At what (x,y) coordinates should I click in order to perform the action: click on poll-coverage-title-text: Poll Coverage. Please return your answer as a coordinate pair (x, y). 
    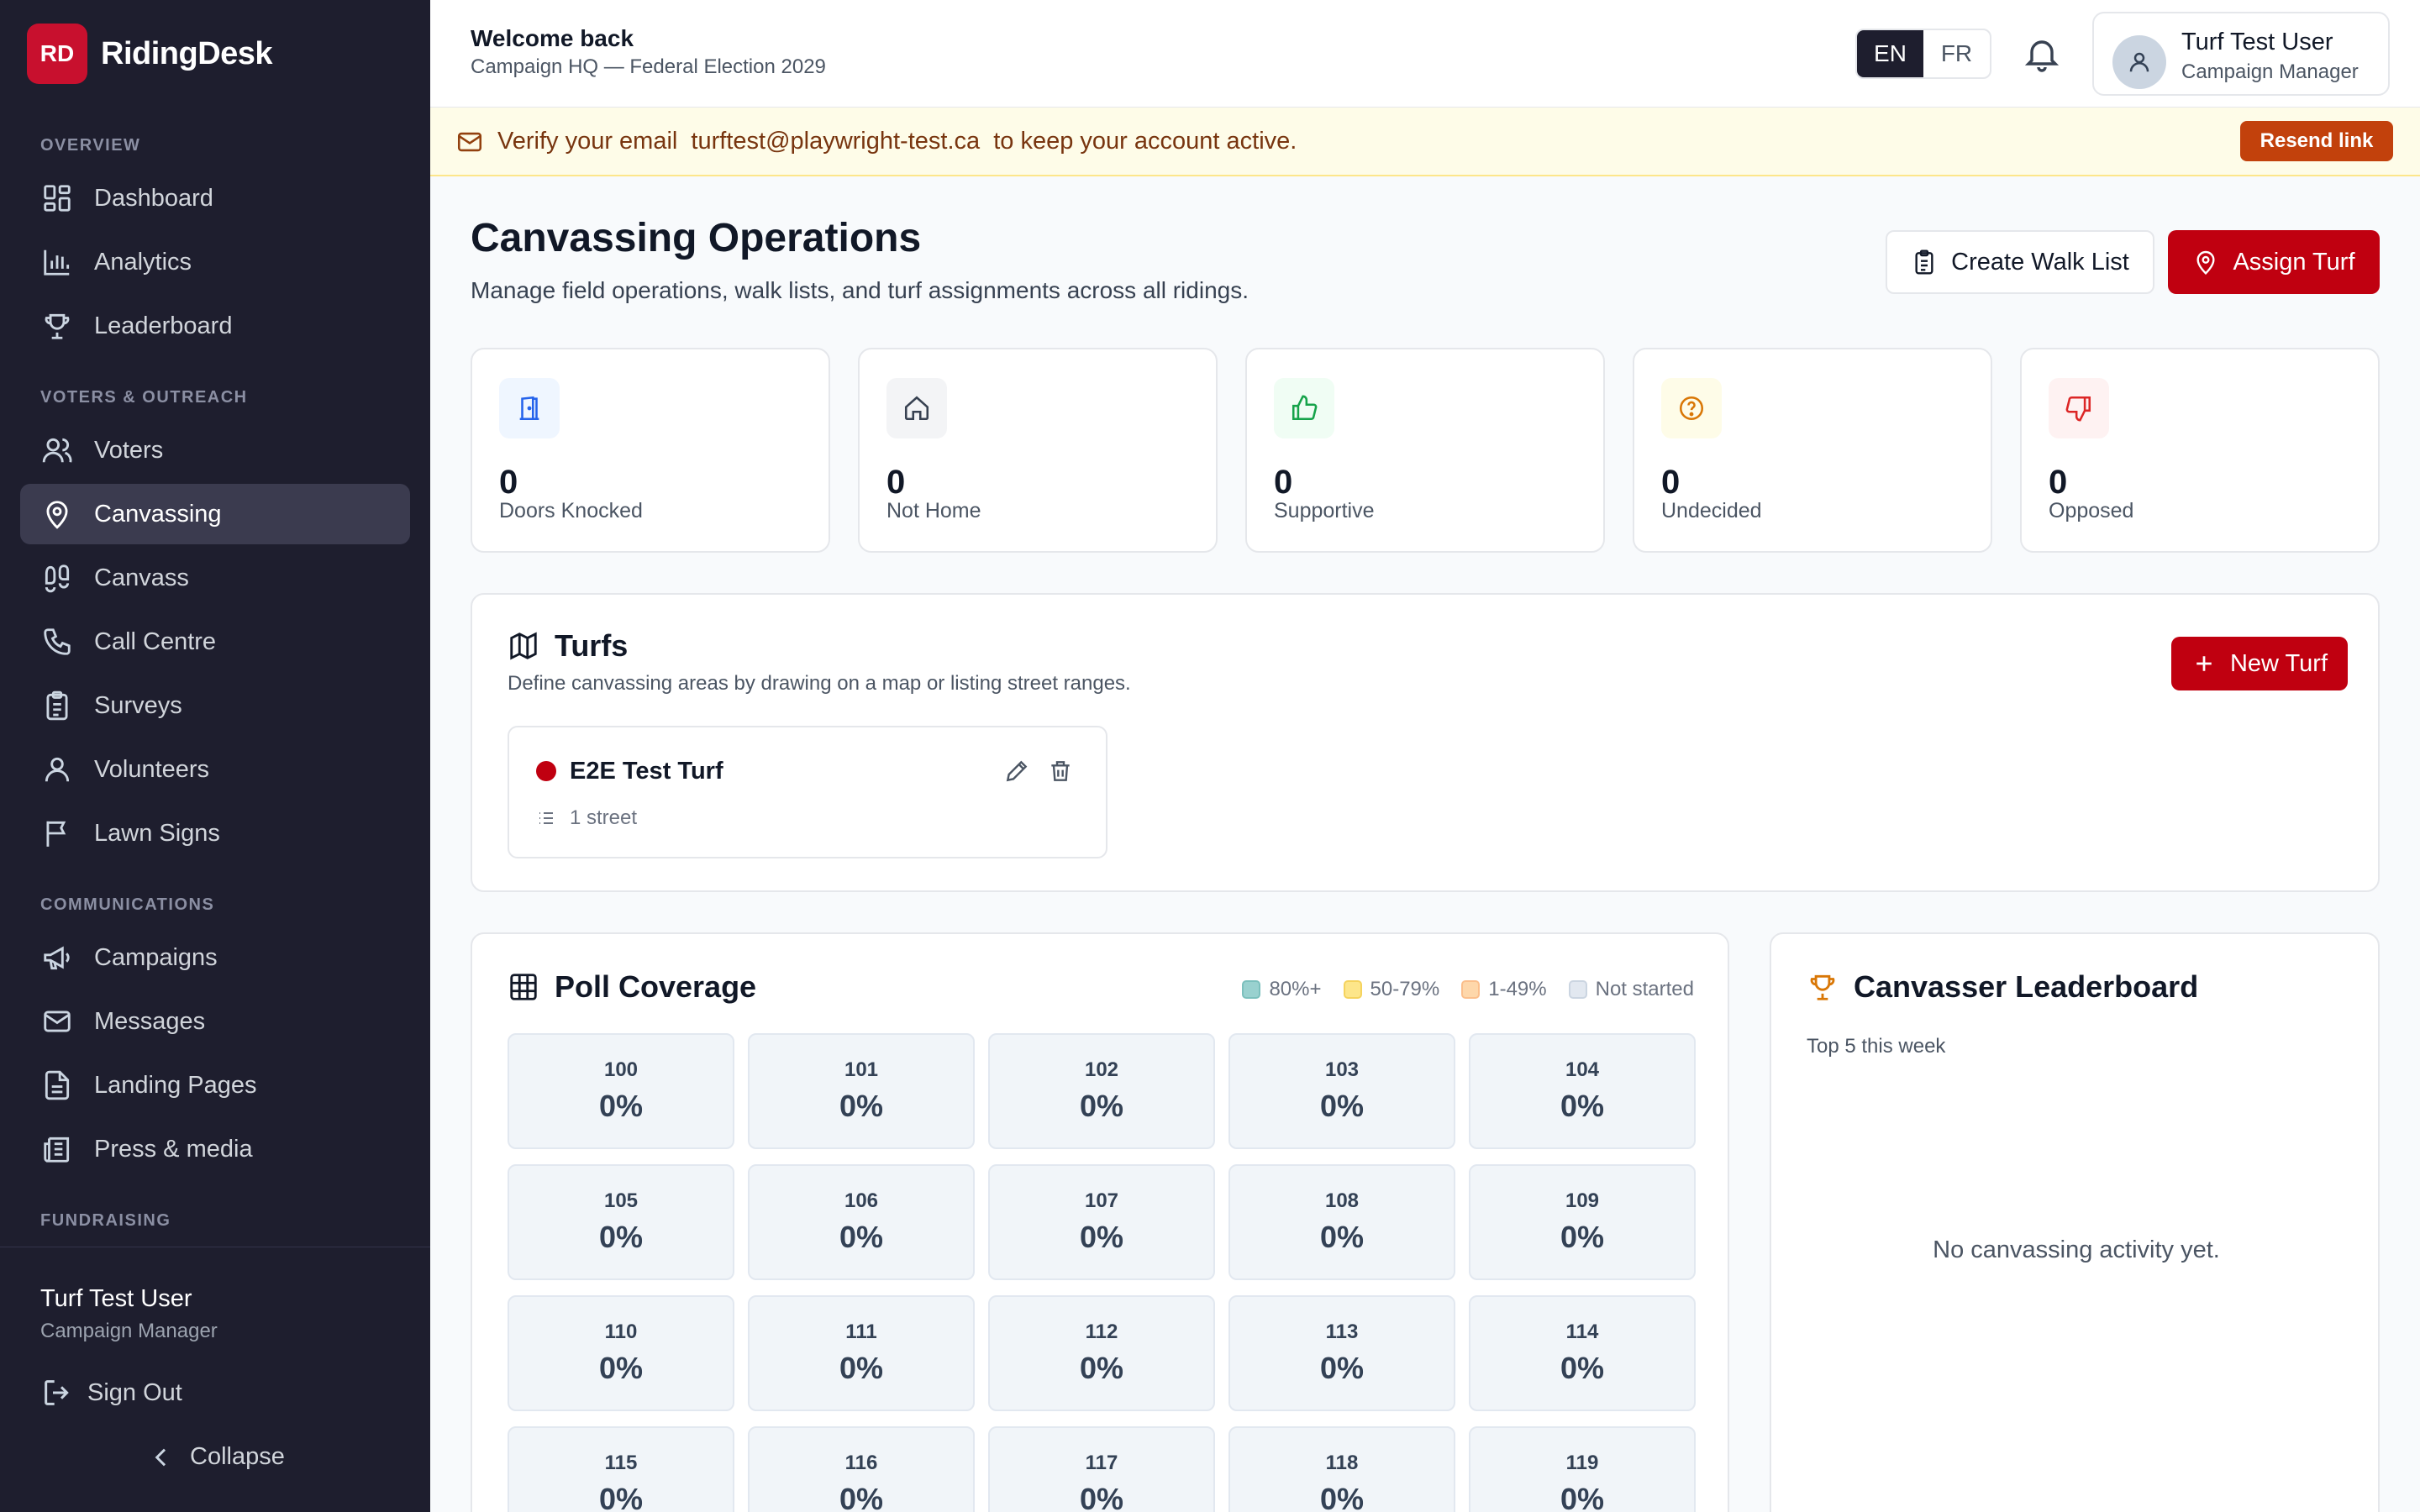
    Looking at the image, I should click on (656, 986).